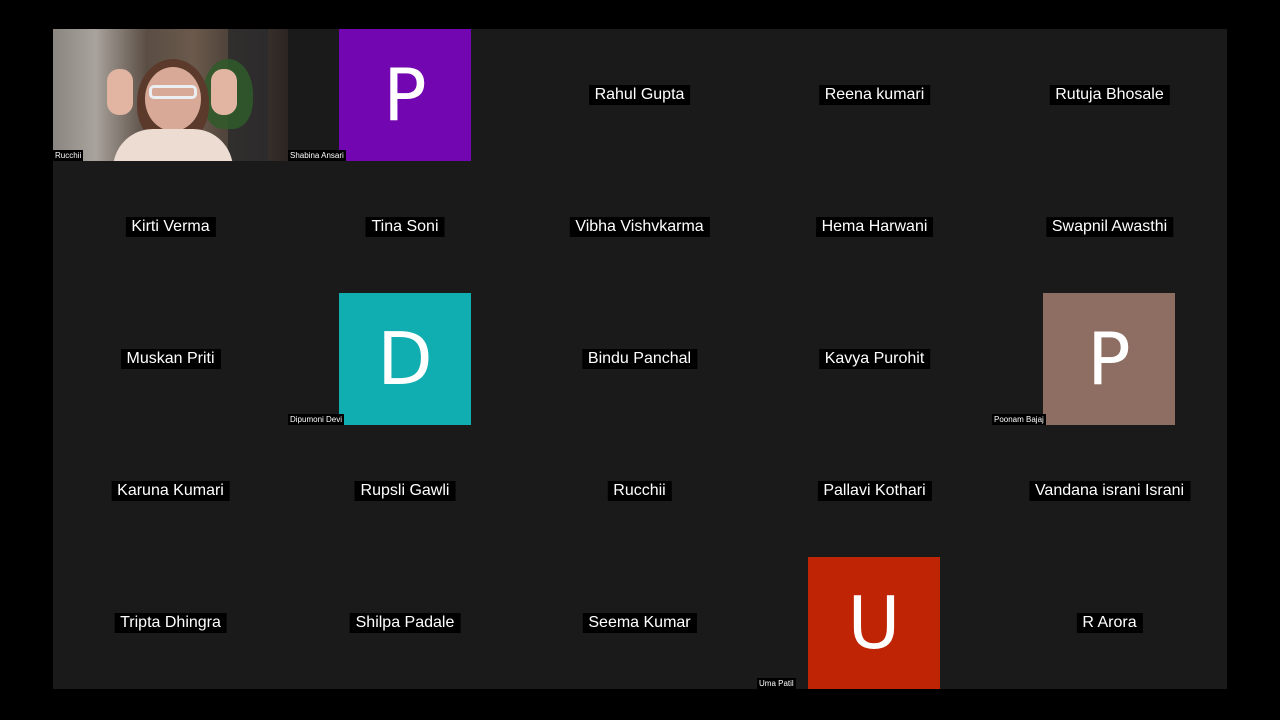  I want to click on participant-tile: Vandana israni Israni, so click(1109, 491).